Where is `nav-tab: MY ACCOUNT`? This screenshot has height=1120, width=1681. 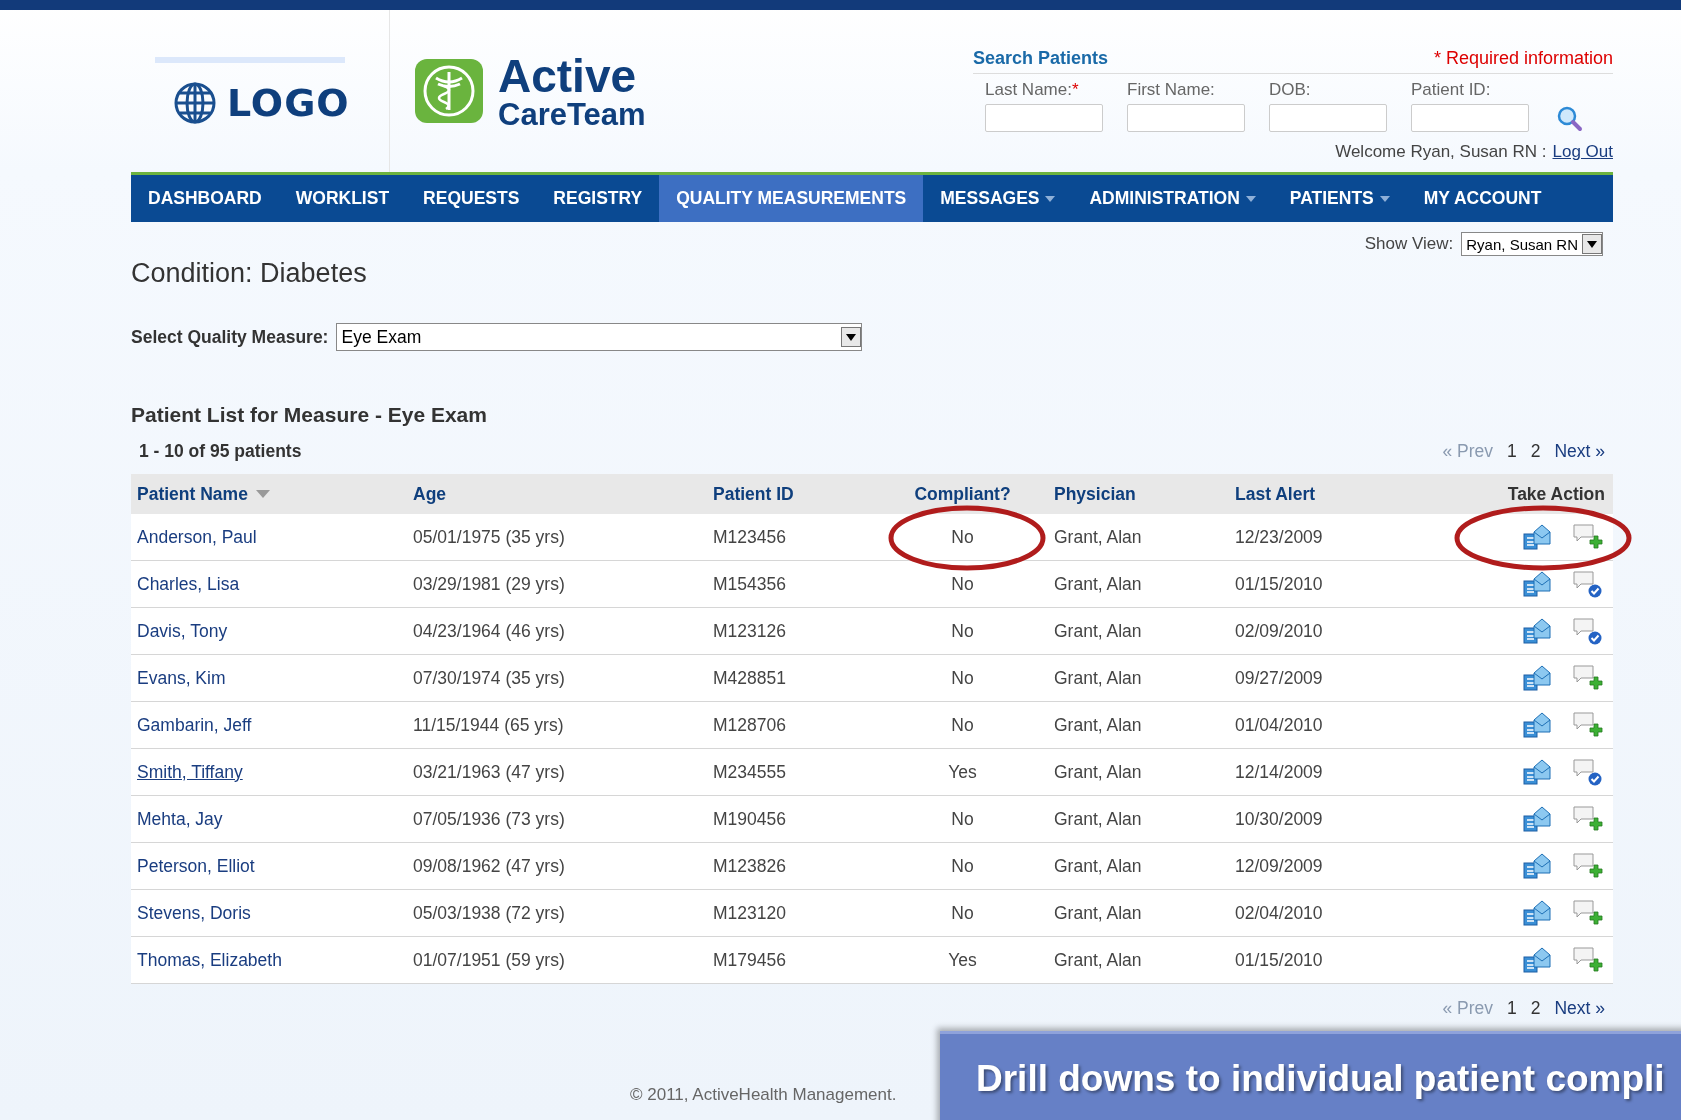 nav-tab: MY ACCOUNT is located at coordinates (1482, 198).